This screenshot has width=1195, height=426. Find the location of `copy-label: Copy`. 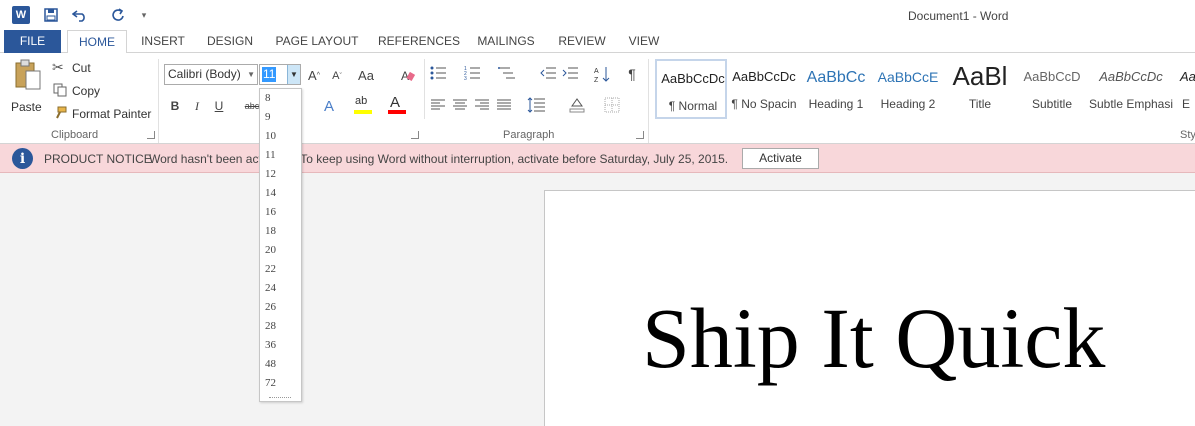

copy-label: Copy is located at coordinates (86, 91).